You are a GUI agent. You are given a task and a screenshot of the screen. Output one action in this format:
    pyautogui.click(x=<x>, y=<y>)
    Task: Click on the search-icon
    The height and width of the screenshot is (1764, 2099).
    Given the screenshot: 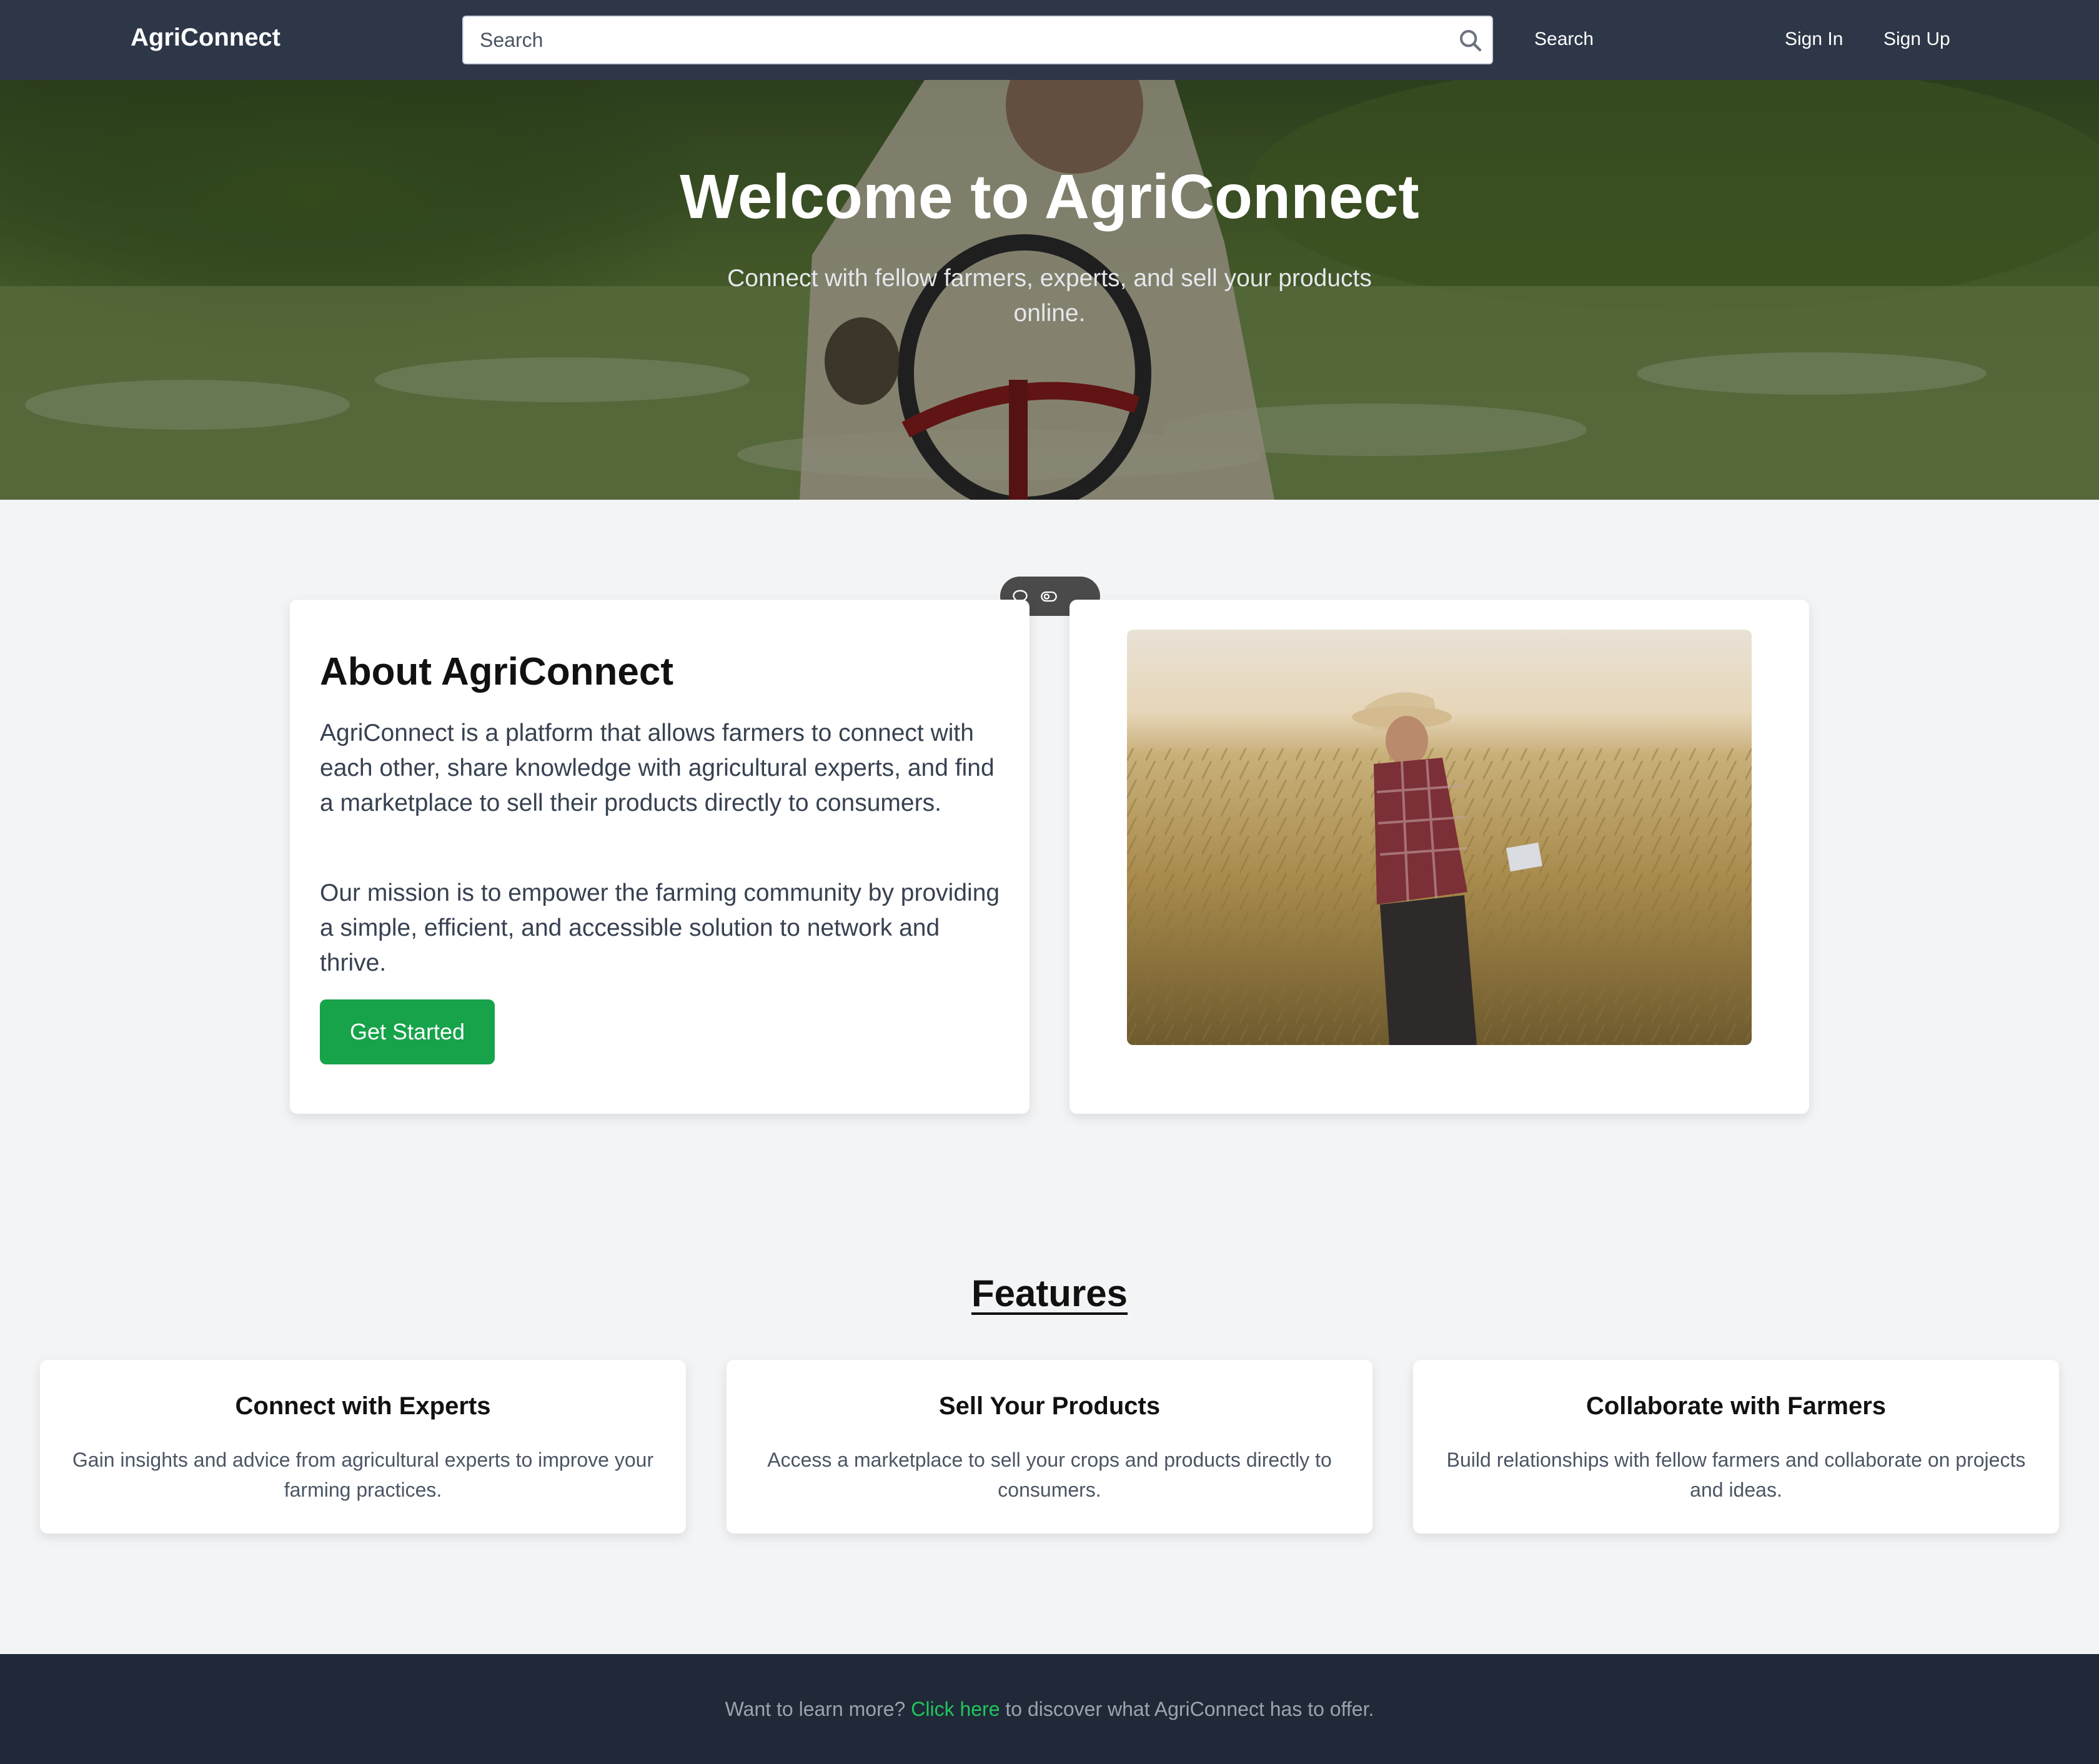 What is the action you would take?
    pyautogui.click(x=1470, y=40)
    